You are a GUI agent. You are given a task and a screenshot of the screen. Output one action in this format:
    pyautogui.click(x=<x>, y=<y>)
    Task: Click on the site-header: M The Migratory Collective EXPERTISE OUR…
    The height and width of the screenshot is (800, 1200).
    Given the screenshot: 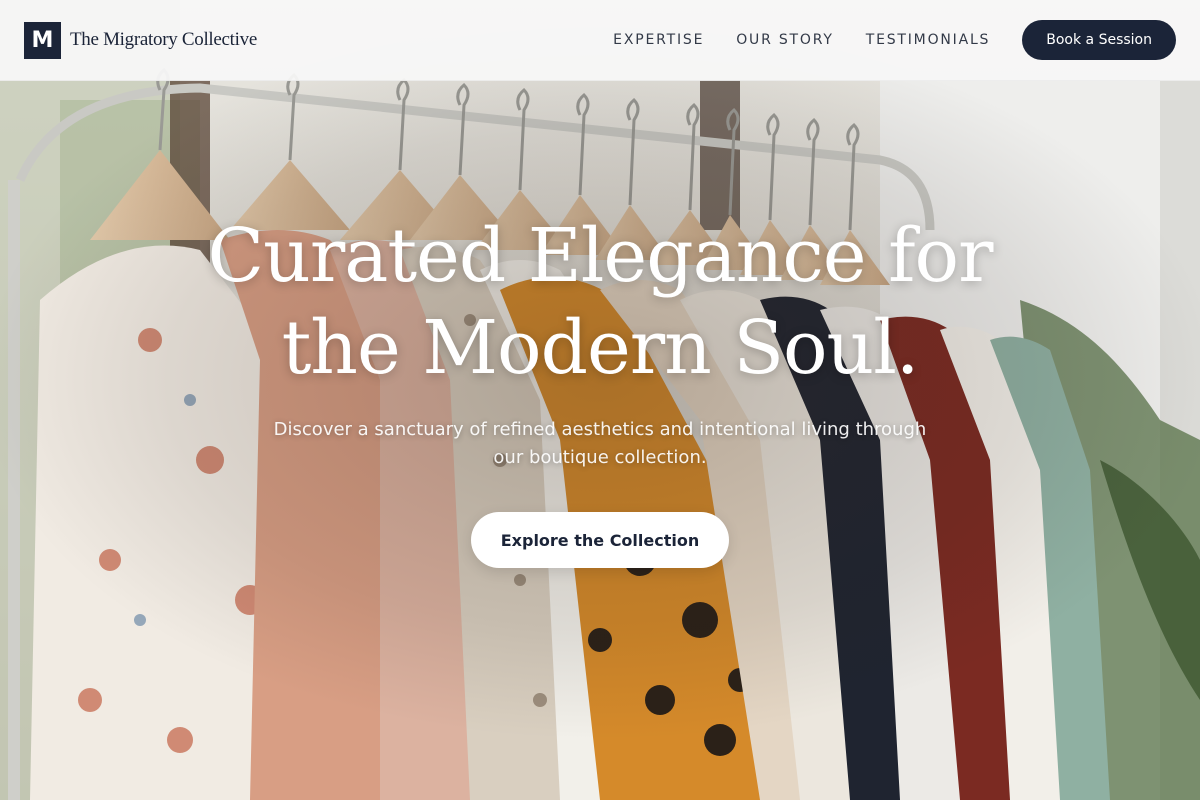 What is the action you would take?
    pyautogui.click(x=600, y=40)
    